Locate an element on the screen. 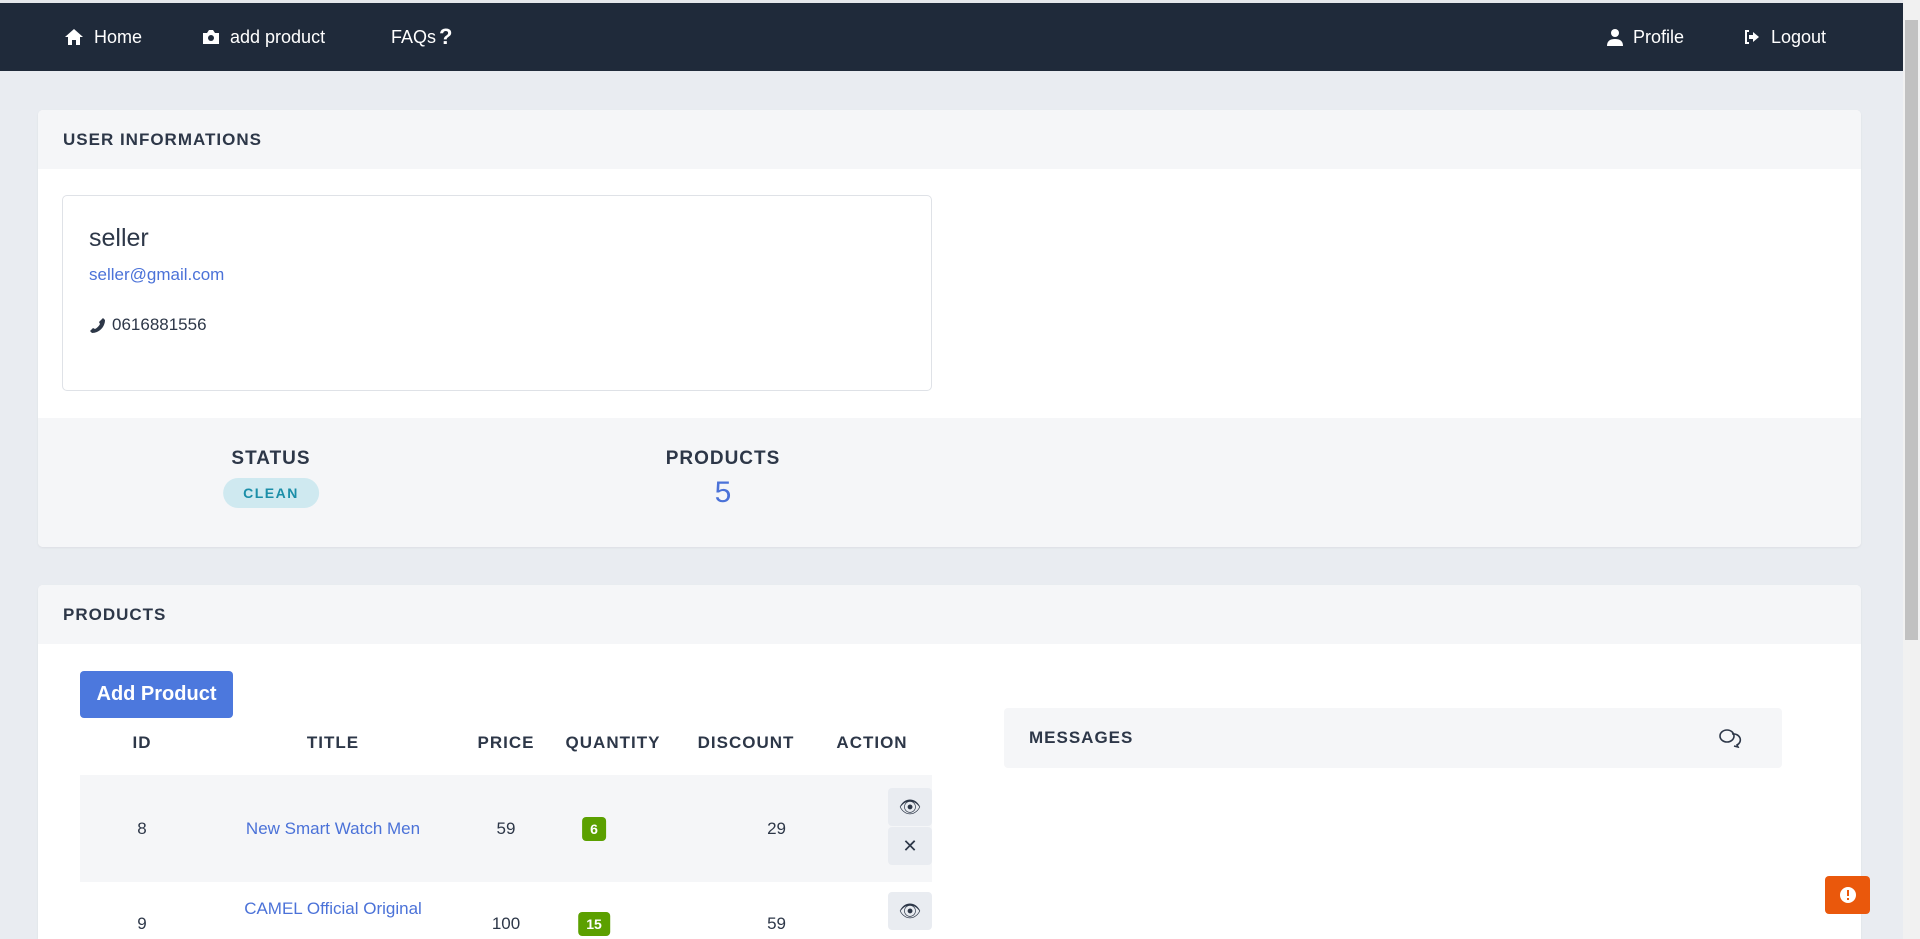  nav-logout-label: Logout is located at coordinates (1799, 36).